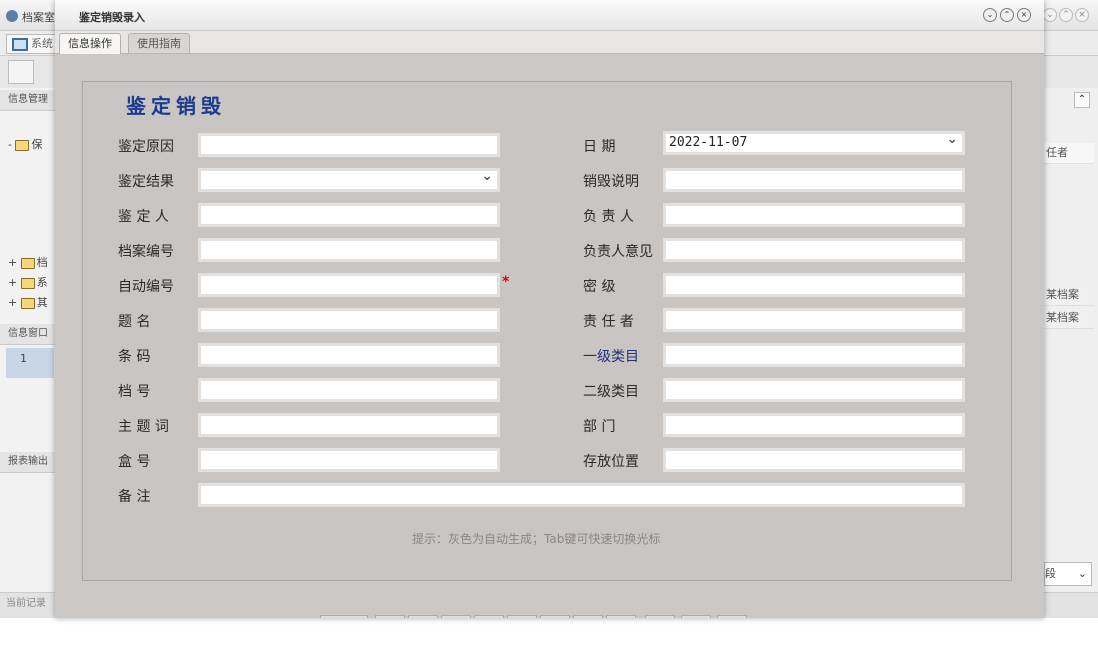 The width and height of the screenshot is (1098, 655). What do you see at coordinates (20, 44) in the screenshot?
I see `monitor-icon` at bounding box center [20, 44].